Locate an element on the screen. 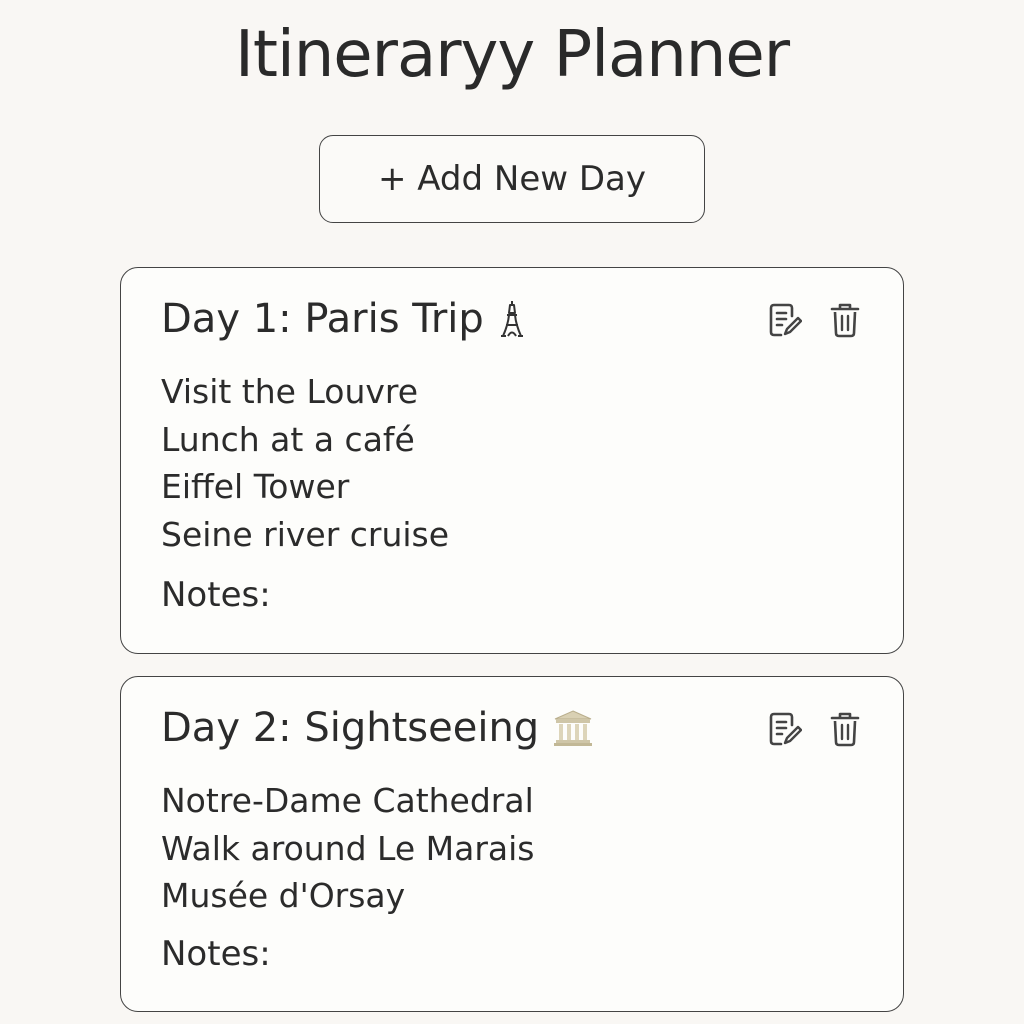 The width and height of the screenshot is (1024, 1024). day-card-title: Day 2: Sightseeing is located at coordinates (377, 728).